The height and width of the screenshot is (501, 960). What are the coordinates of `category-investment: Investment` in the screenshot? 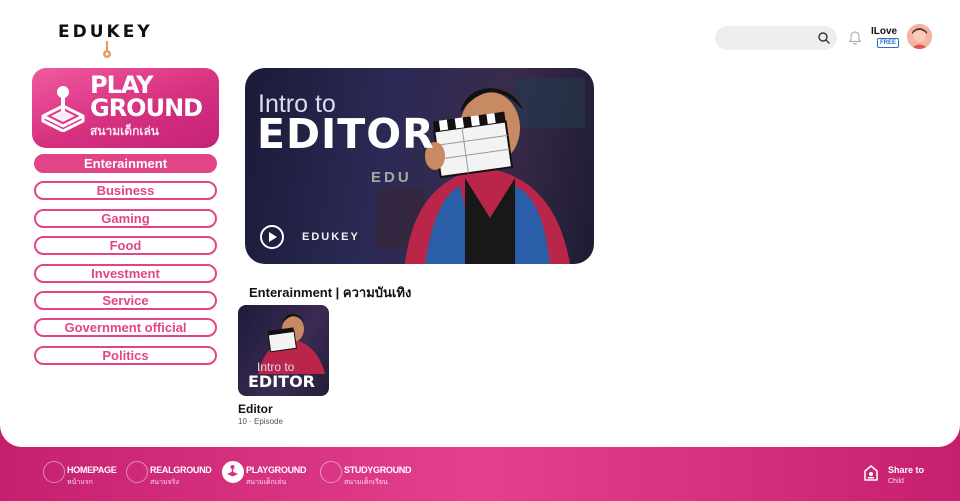 It's located at (125, 273).